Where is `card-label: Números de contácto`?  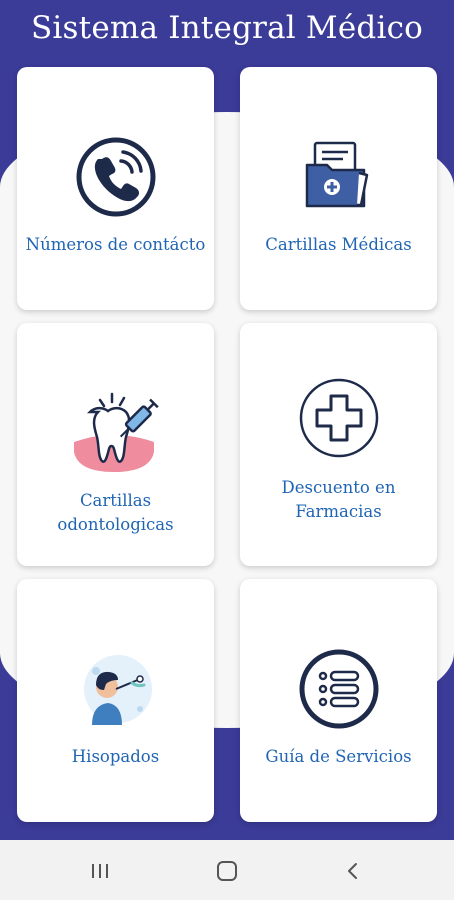
card-label: Números de contácto is located at coordinates (115, 244).